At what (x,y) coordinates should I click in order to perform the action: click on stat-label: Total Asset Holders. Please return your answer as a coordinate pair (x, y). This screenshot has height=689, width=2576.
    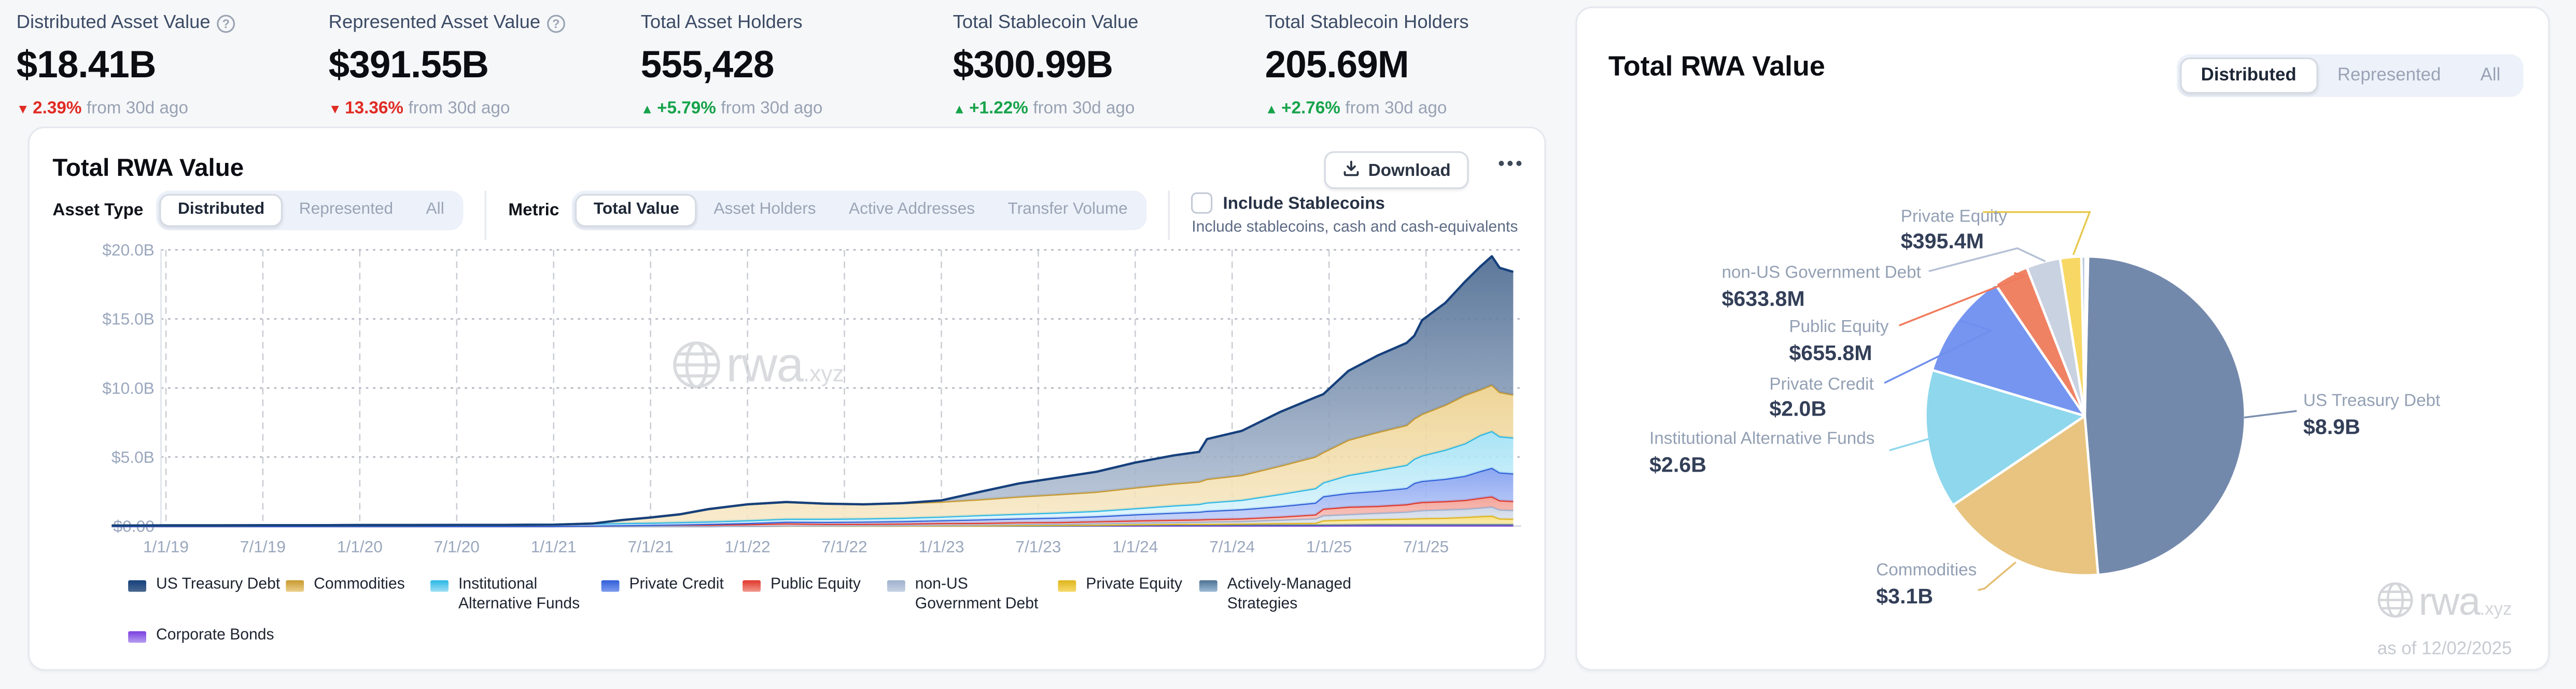
    Looking at the image, I should click on (797, 23).